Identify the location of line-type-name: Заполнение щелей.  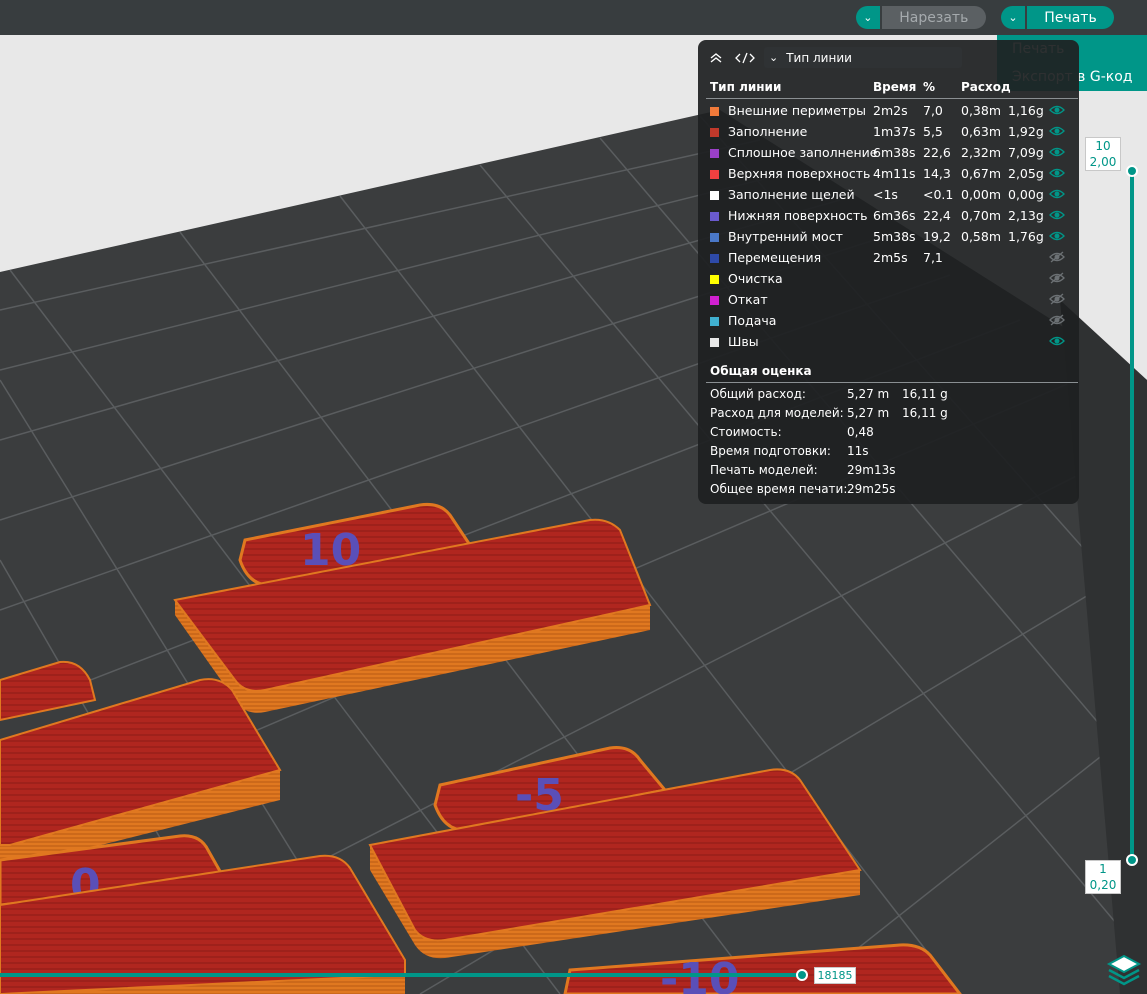
(791, 194).